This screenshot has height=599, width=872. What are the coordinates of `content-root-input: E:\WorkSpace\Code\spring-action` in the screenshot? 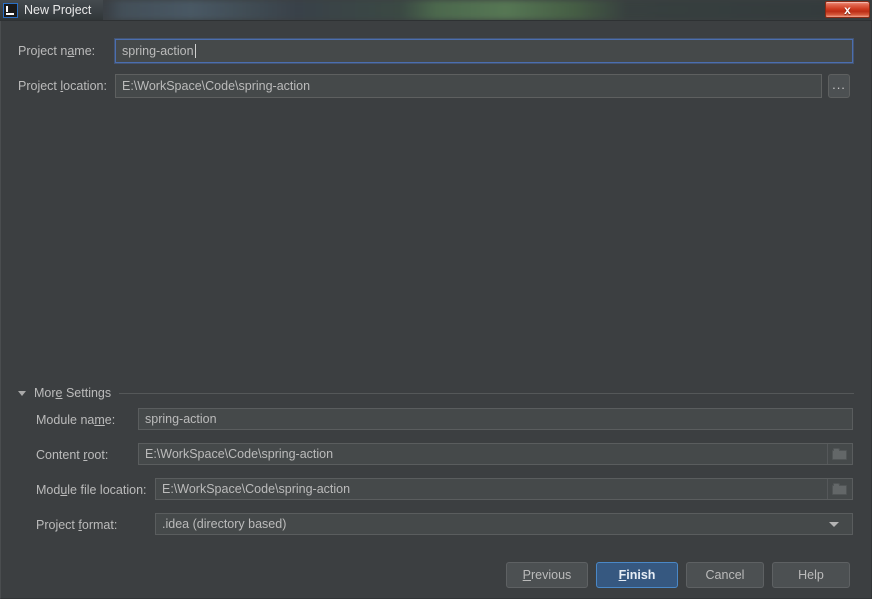 It's located at (495, 454).